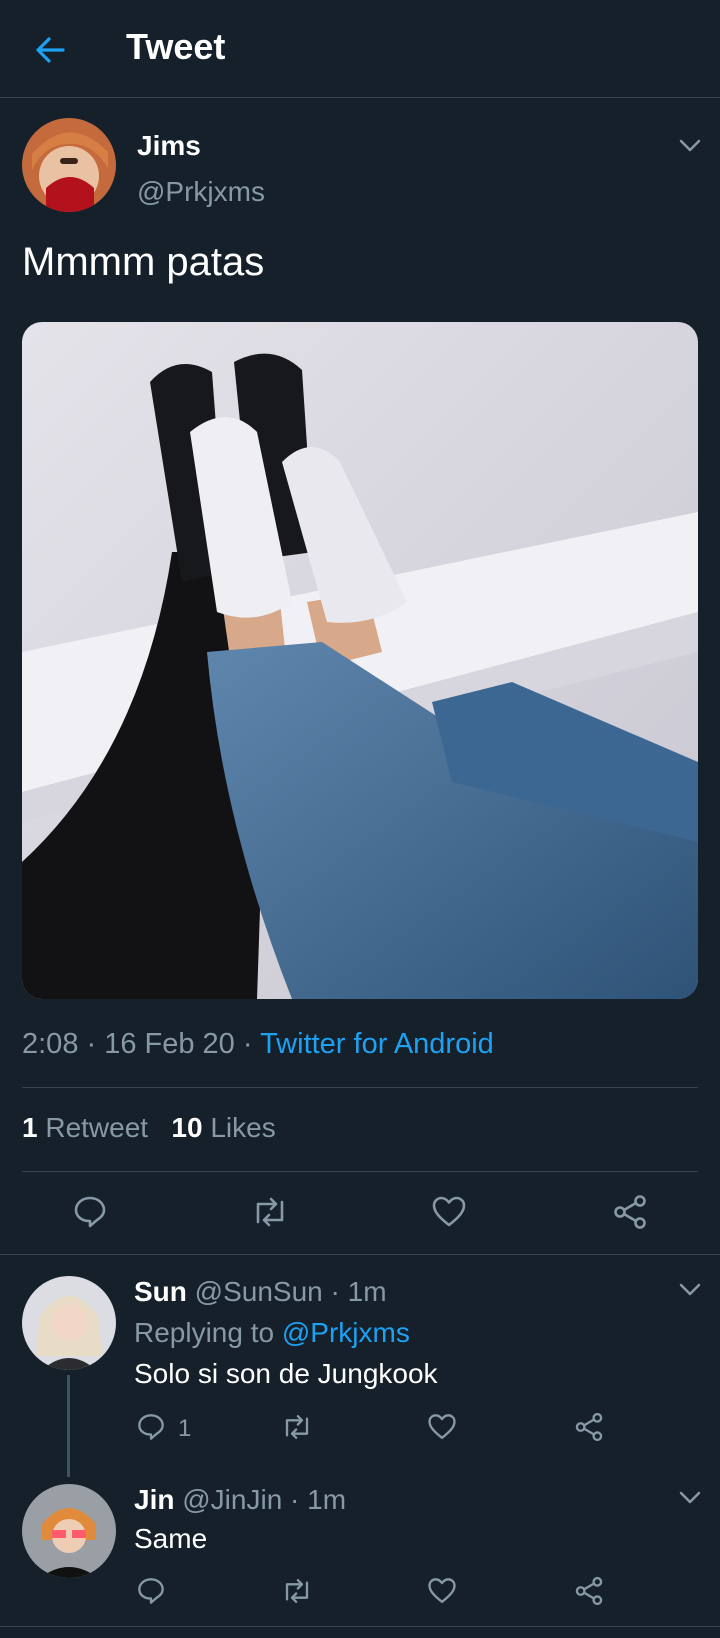  What do you see at coordinates (201, 192) in the screenshot?
I see `author-handle: @Prkjxms` at bounding box center [201, 192].